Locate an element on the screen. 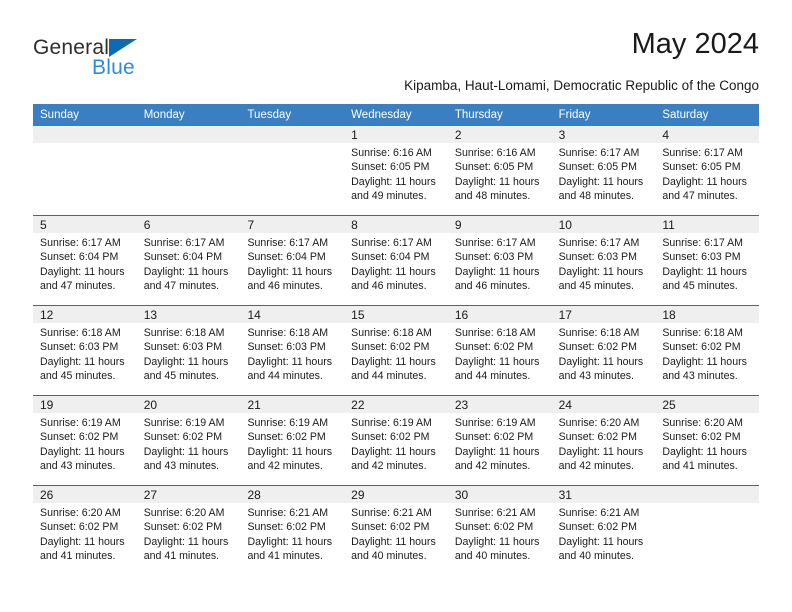 The height and width of the screenshot is (612, 792). day-number-band: 14 is located at coordinates (292, 314).